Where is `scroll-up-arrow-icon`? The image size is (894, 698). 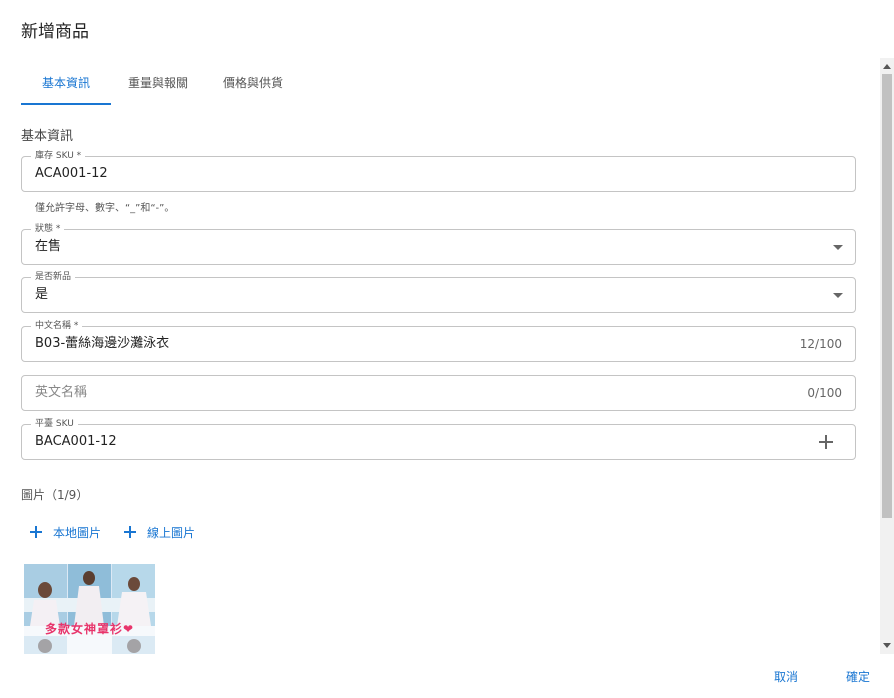
scroll-up-arrow-icon is located at coordinates (887, 66).